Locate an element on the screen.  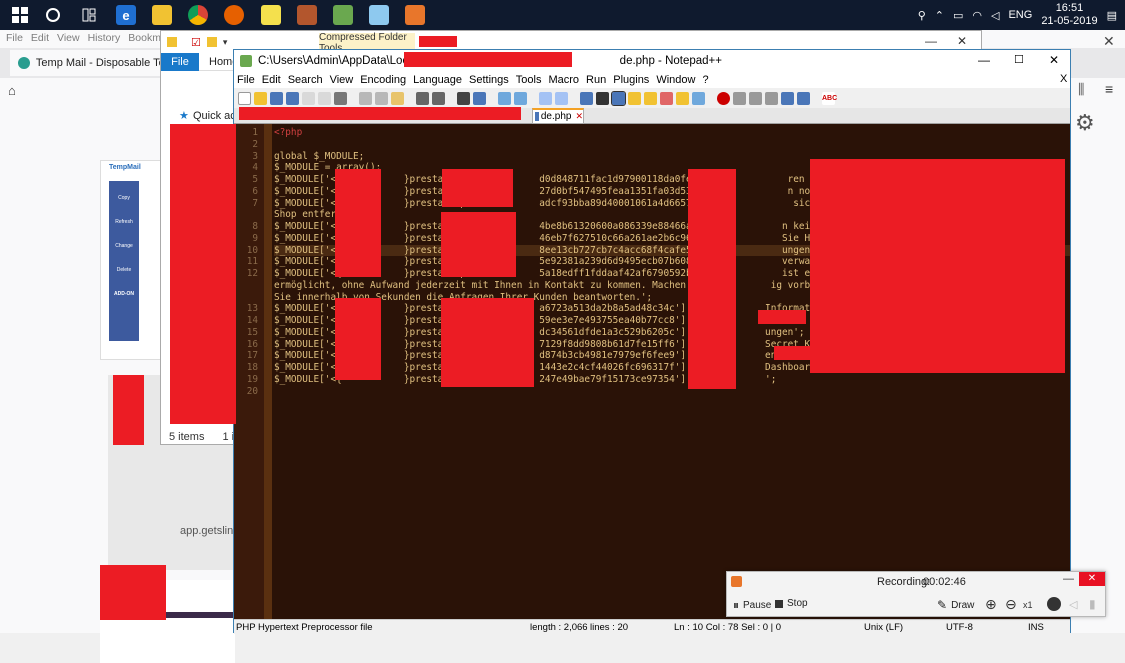
ff-tab: Temp Mail - Disposable Ten is located at coordinates (90, 63).